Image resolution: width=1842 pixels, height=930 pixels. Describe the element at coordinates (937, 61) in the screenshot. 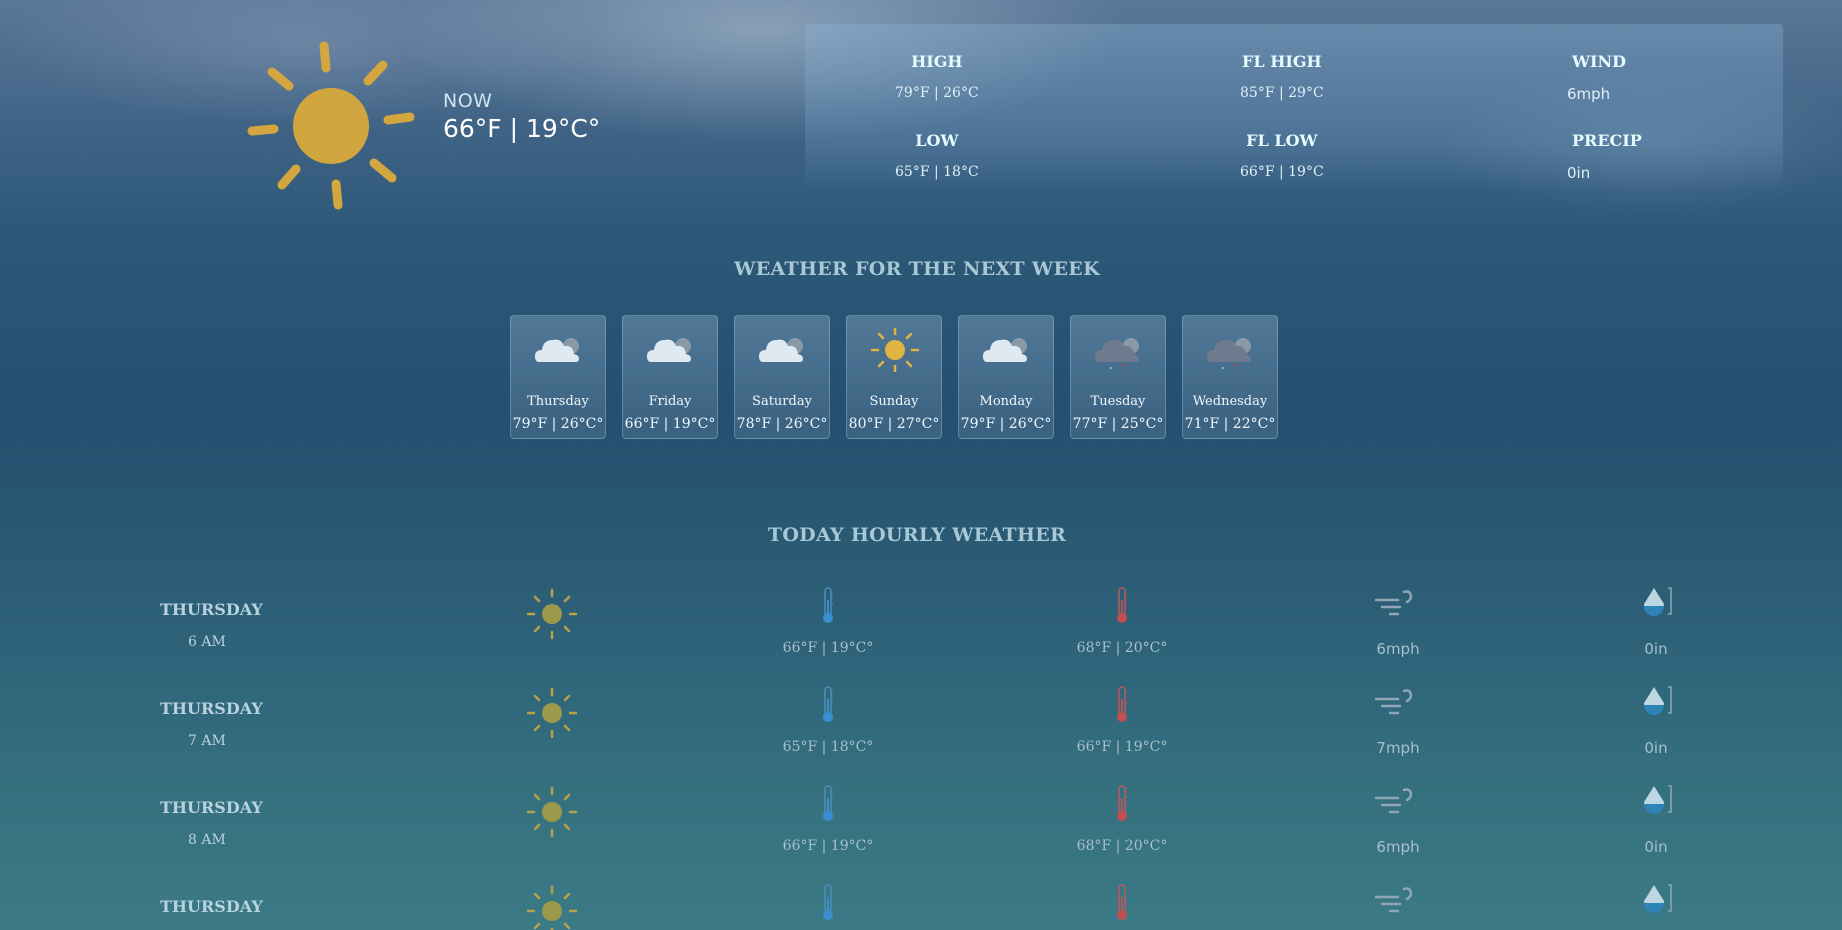

I see `stat-high-label: HIGH` at that location.